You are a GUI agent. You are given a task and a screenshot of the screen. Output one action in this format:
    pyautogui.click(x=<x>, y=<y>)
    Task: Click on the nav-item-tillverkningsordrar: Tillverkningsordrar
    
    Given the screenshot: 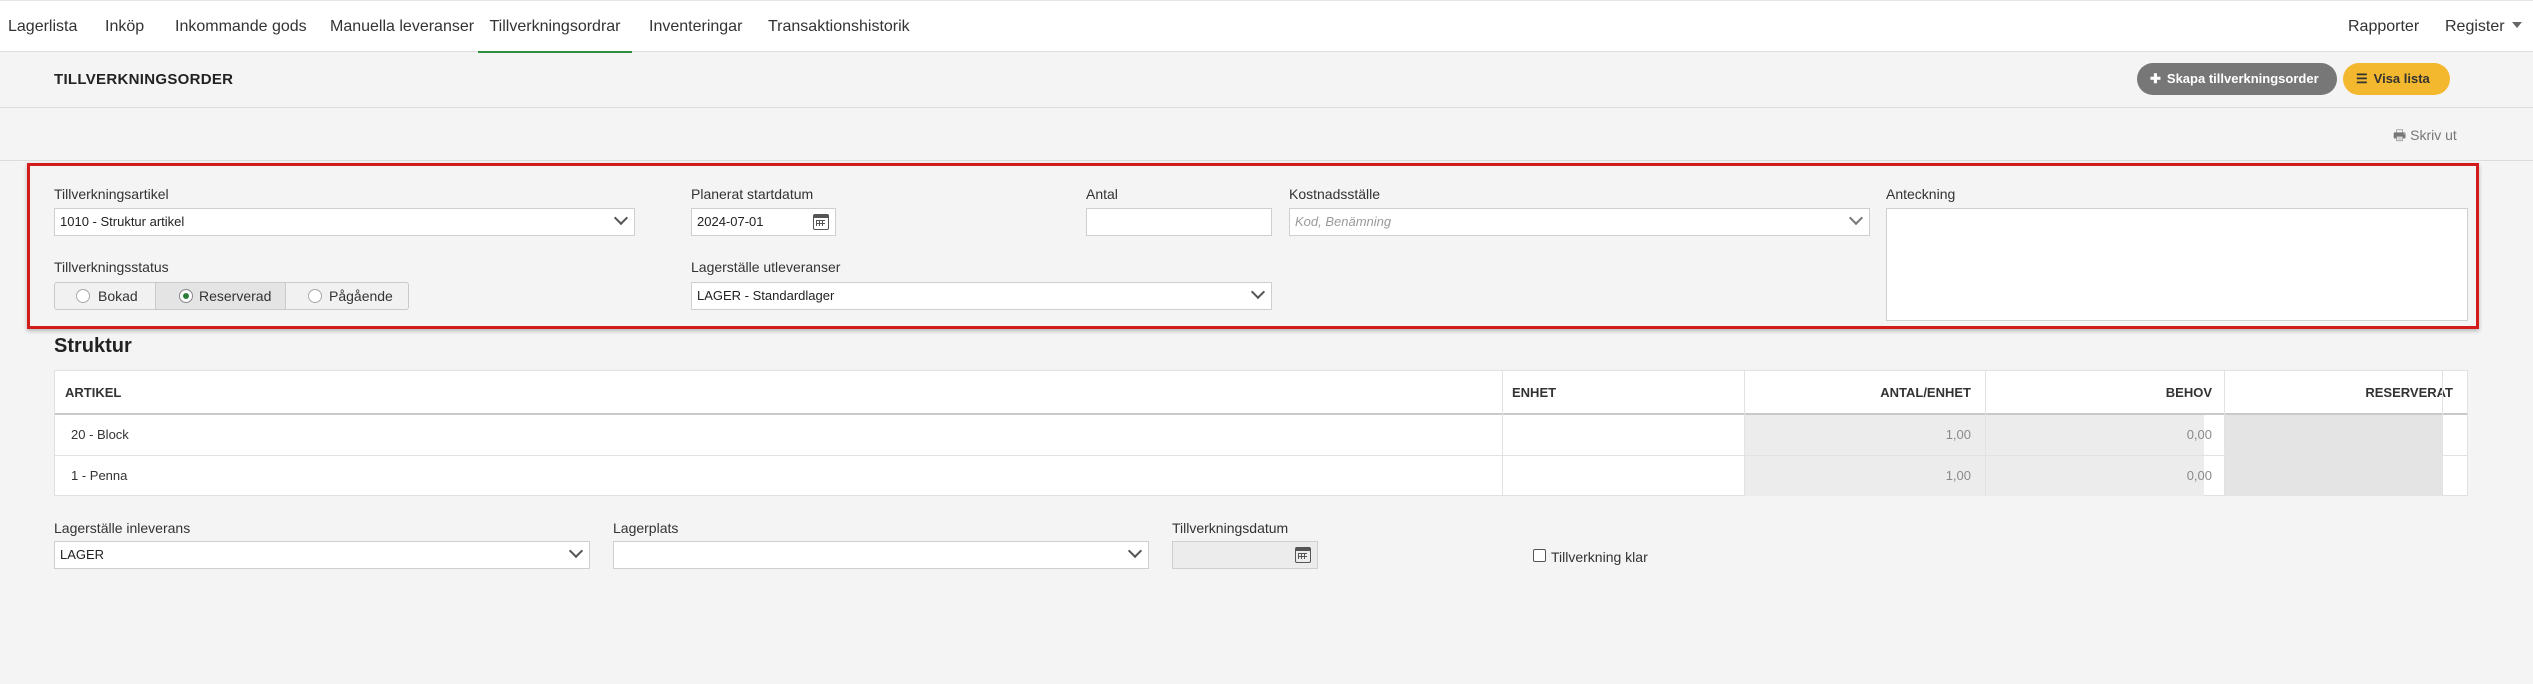 What is the action you would take?
    pyautogui.click(x=555, y=27)
    